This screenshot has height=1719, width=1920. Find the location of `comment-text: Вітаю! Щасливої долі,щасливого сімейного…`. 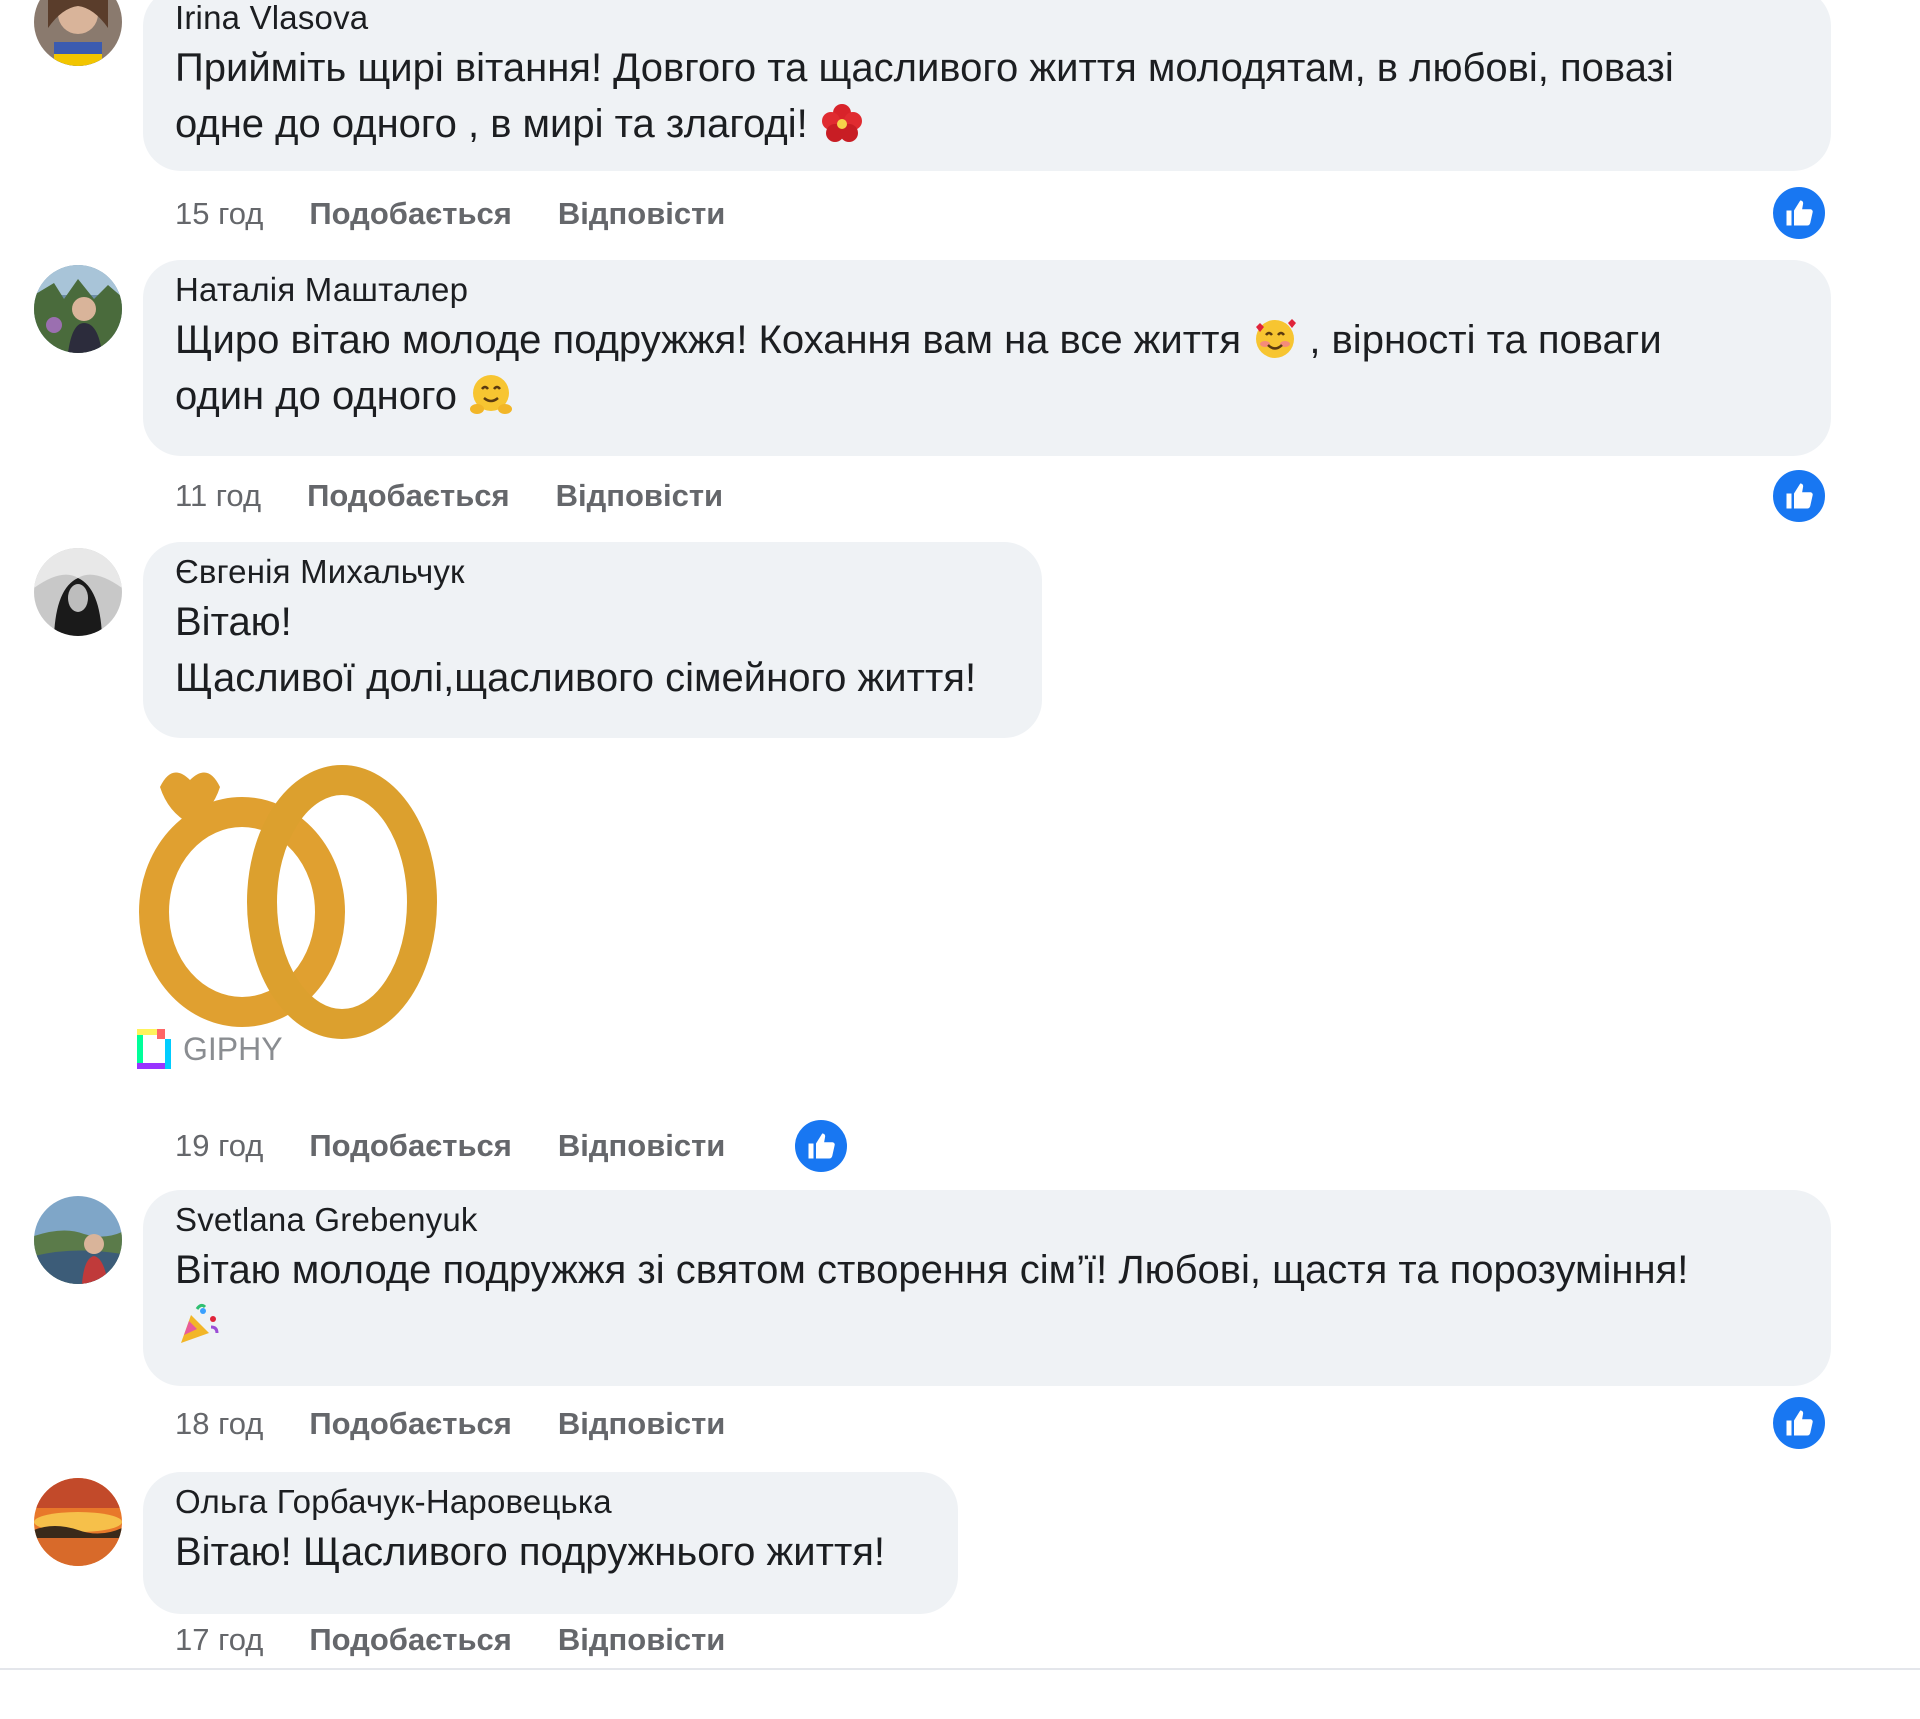

comment-text: Вітаю! Щасливої долі,щасливого сімейного… is located at coordinates (592, 650).